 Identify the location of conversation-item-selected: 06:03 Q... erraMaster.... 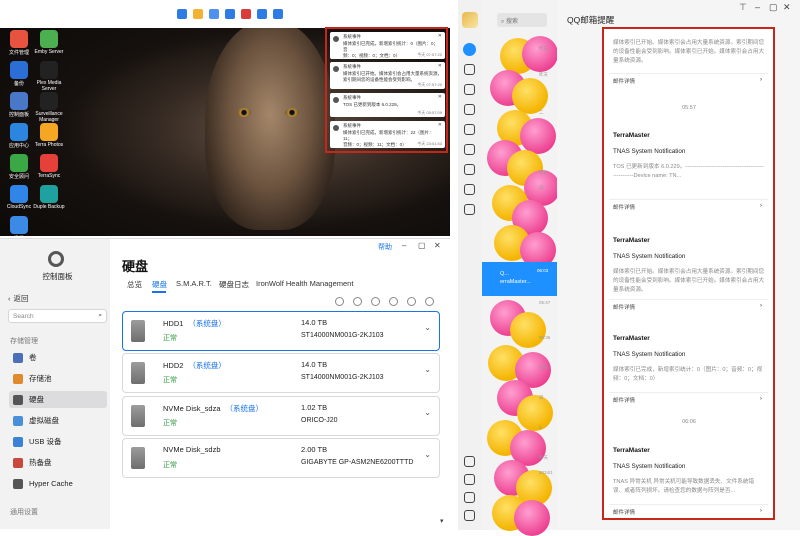
(519, 279).